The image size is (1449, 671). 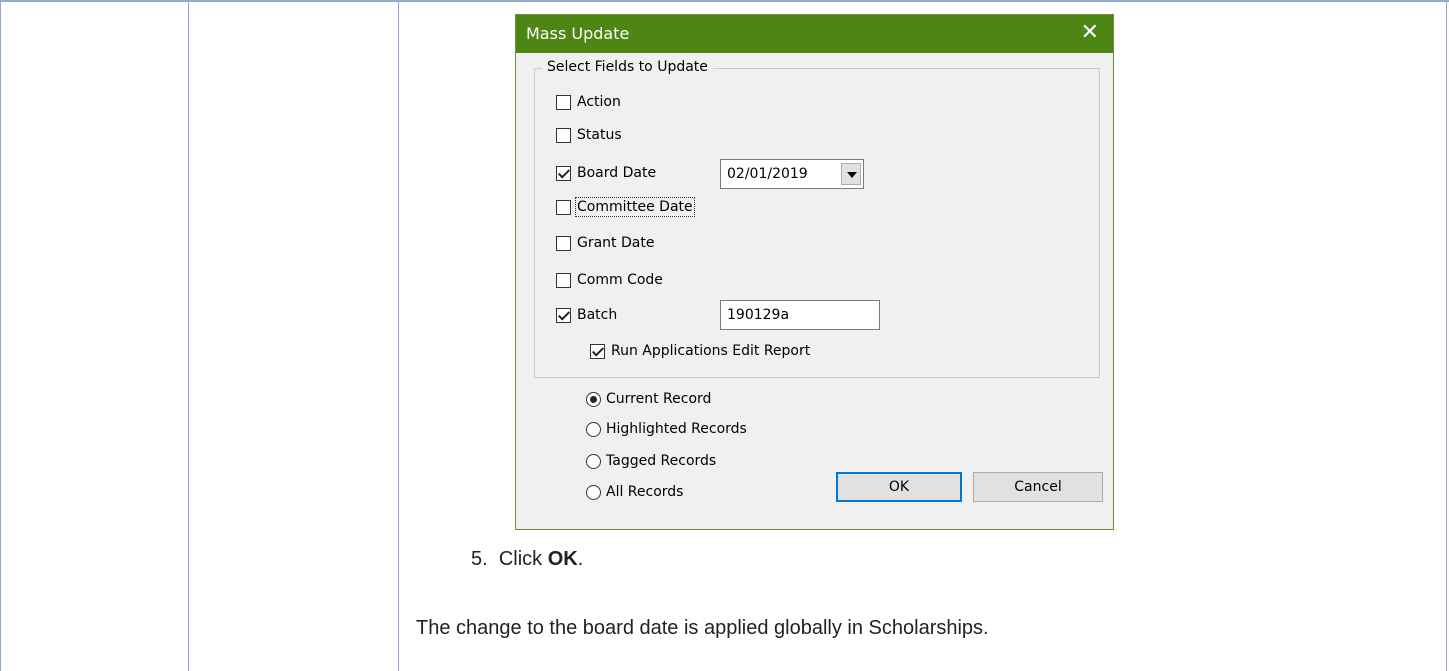 I want to click on checkbox-run-applications-edit-report: Run Applications Edit Report, so click(x=700, y=351).